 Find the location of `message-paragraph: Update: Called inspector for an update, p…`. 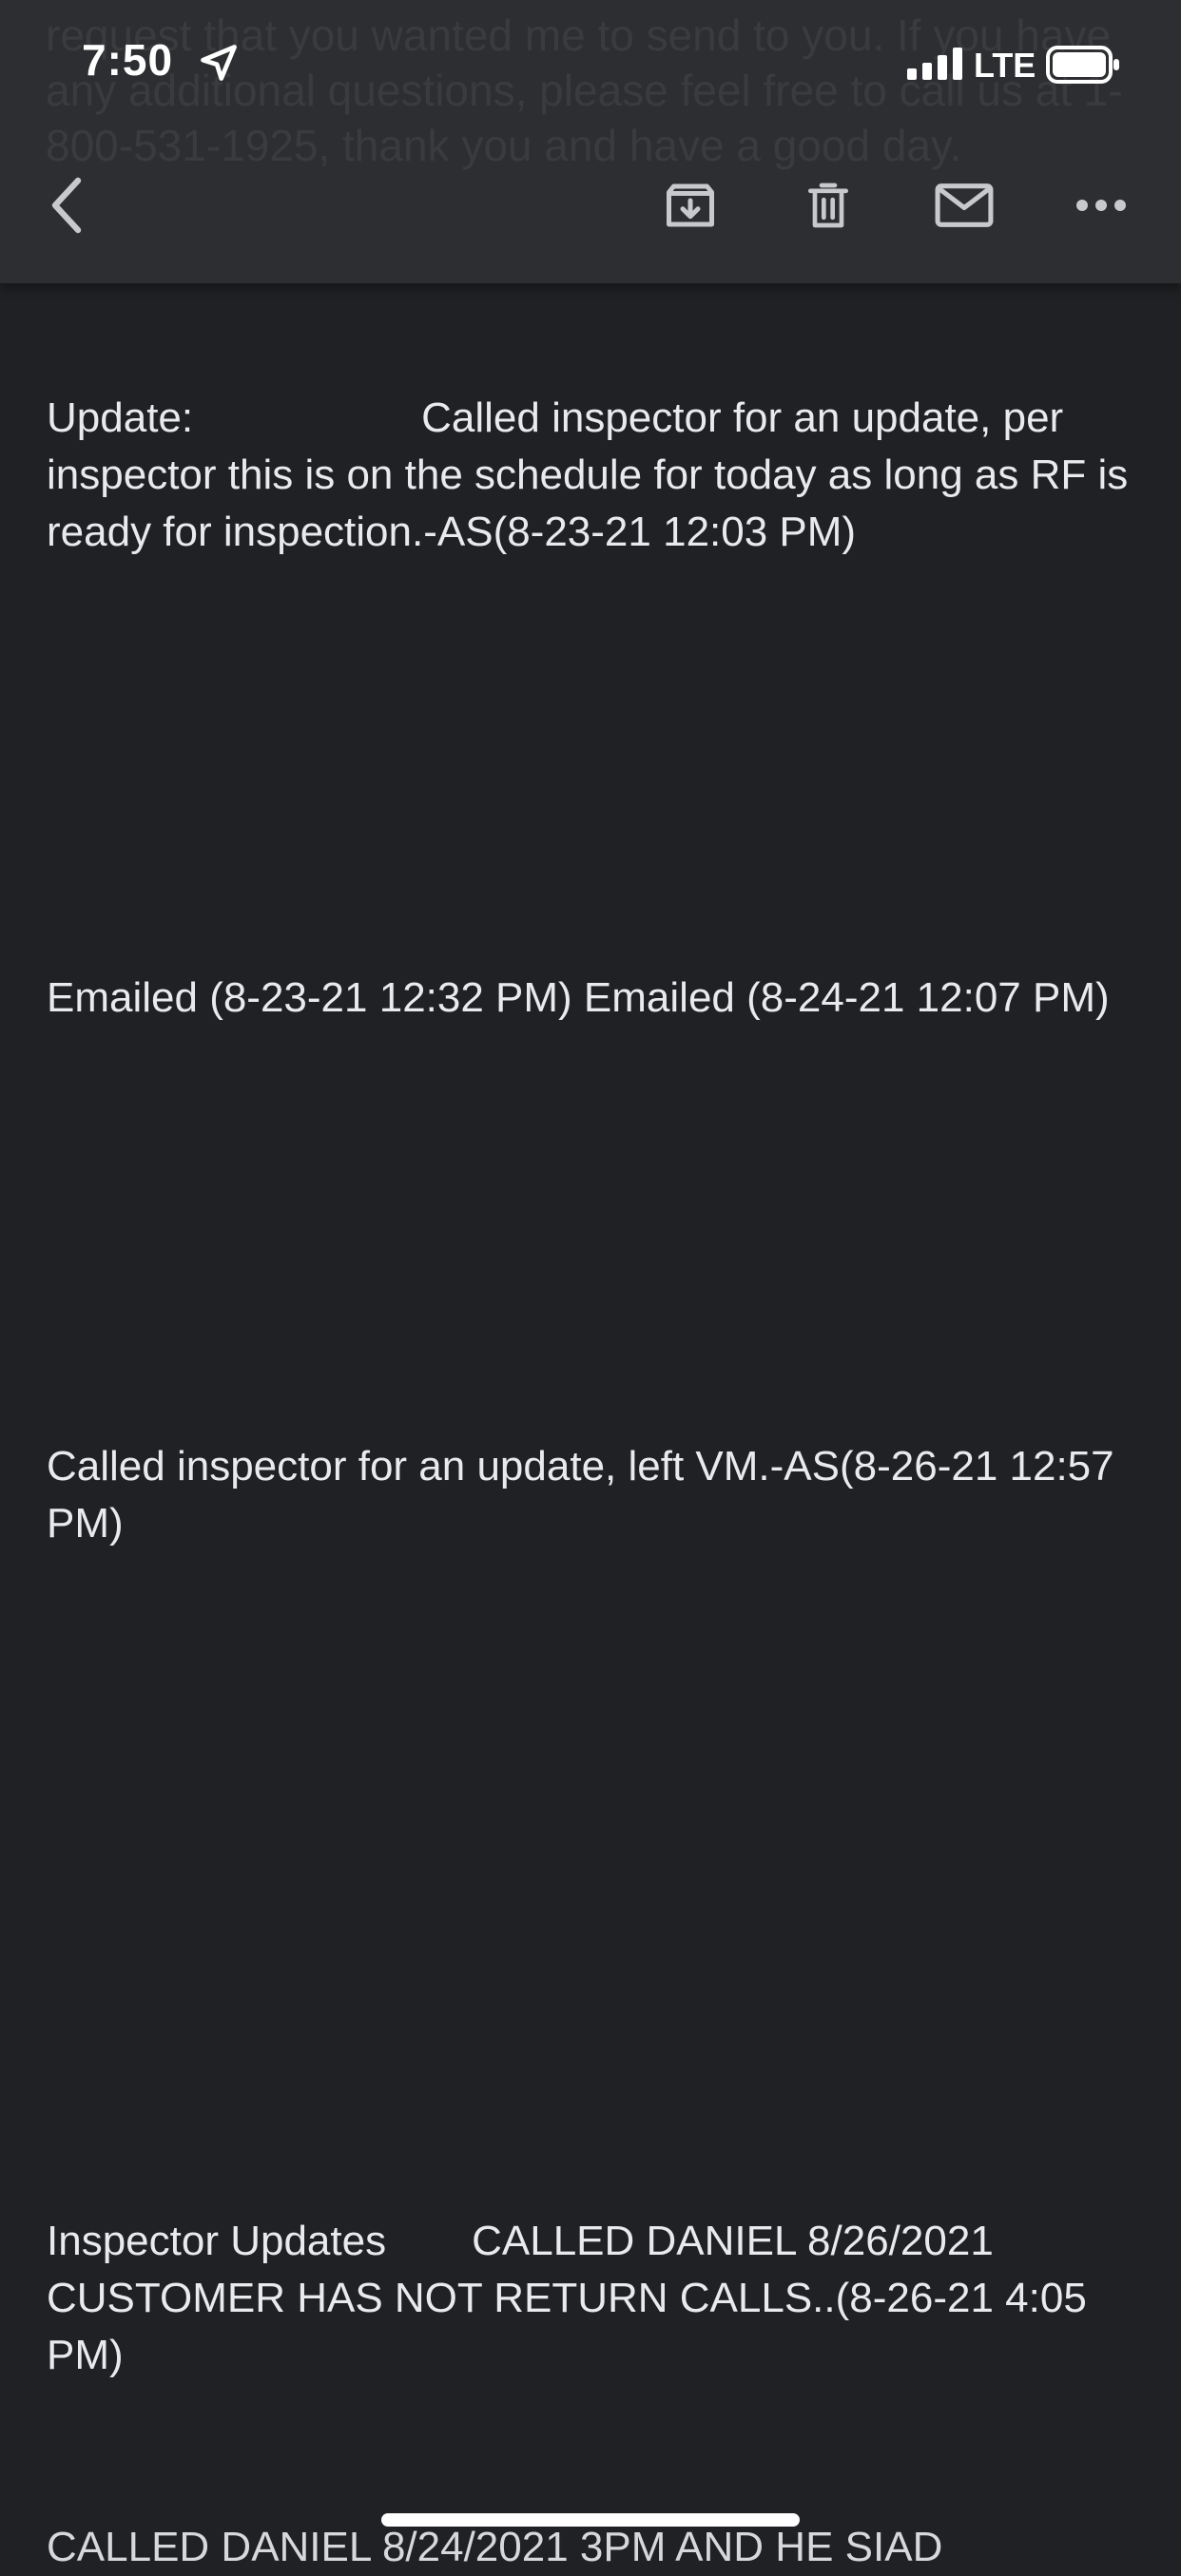

message-paragraph: Update: Called inspector for an update, p… is located at coordinates (593, 475).